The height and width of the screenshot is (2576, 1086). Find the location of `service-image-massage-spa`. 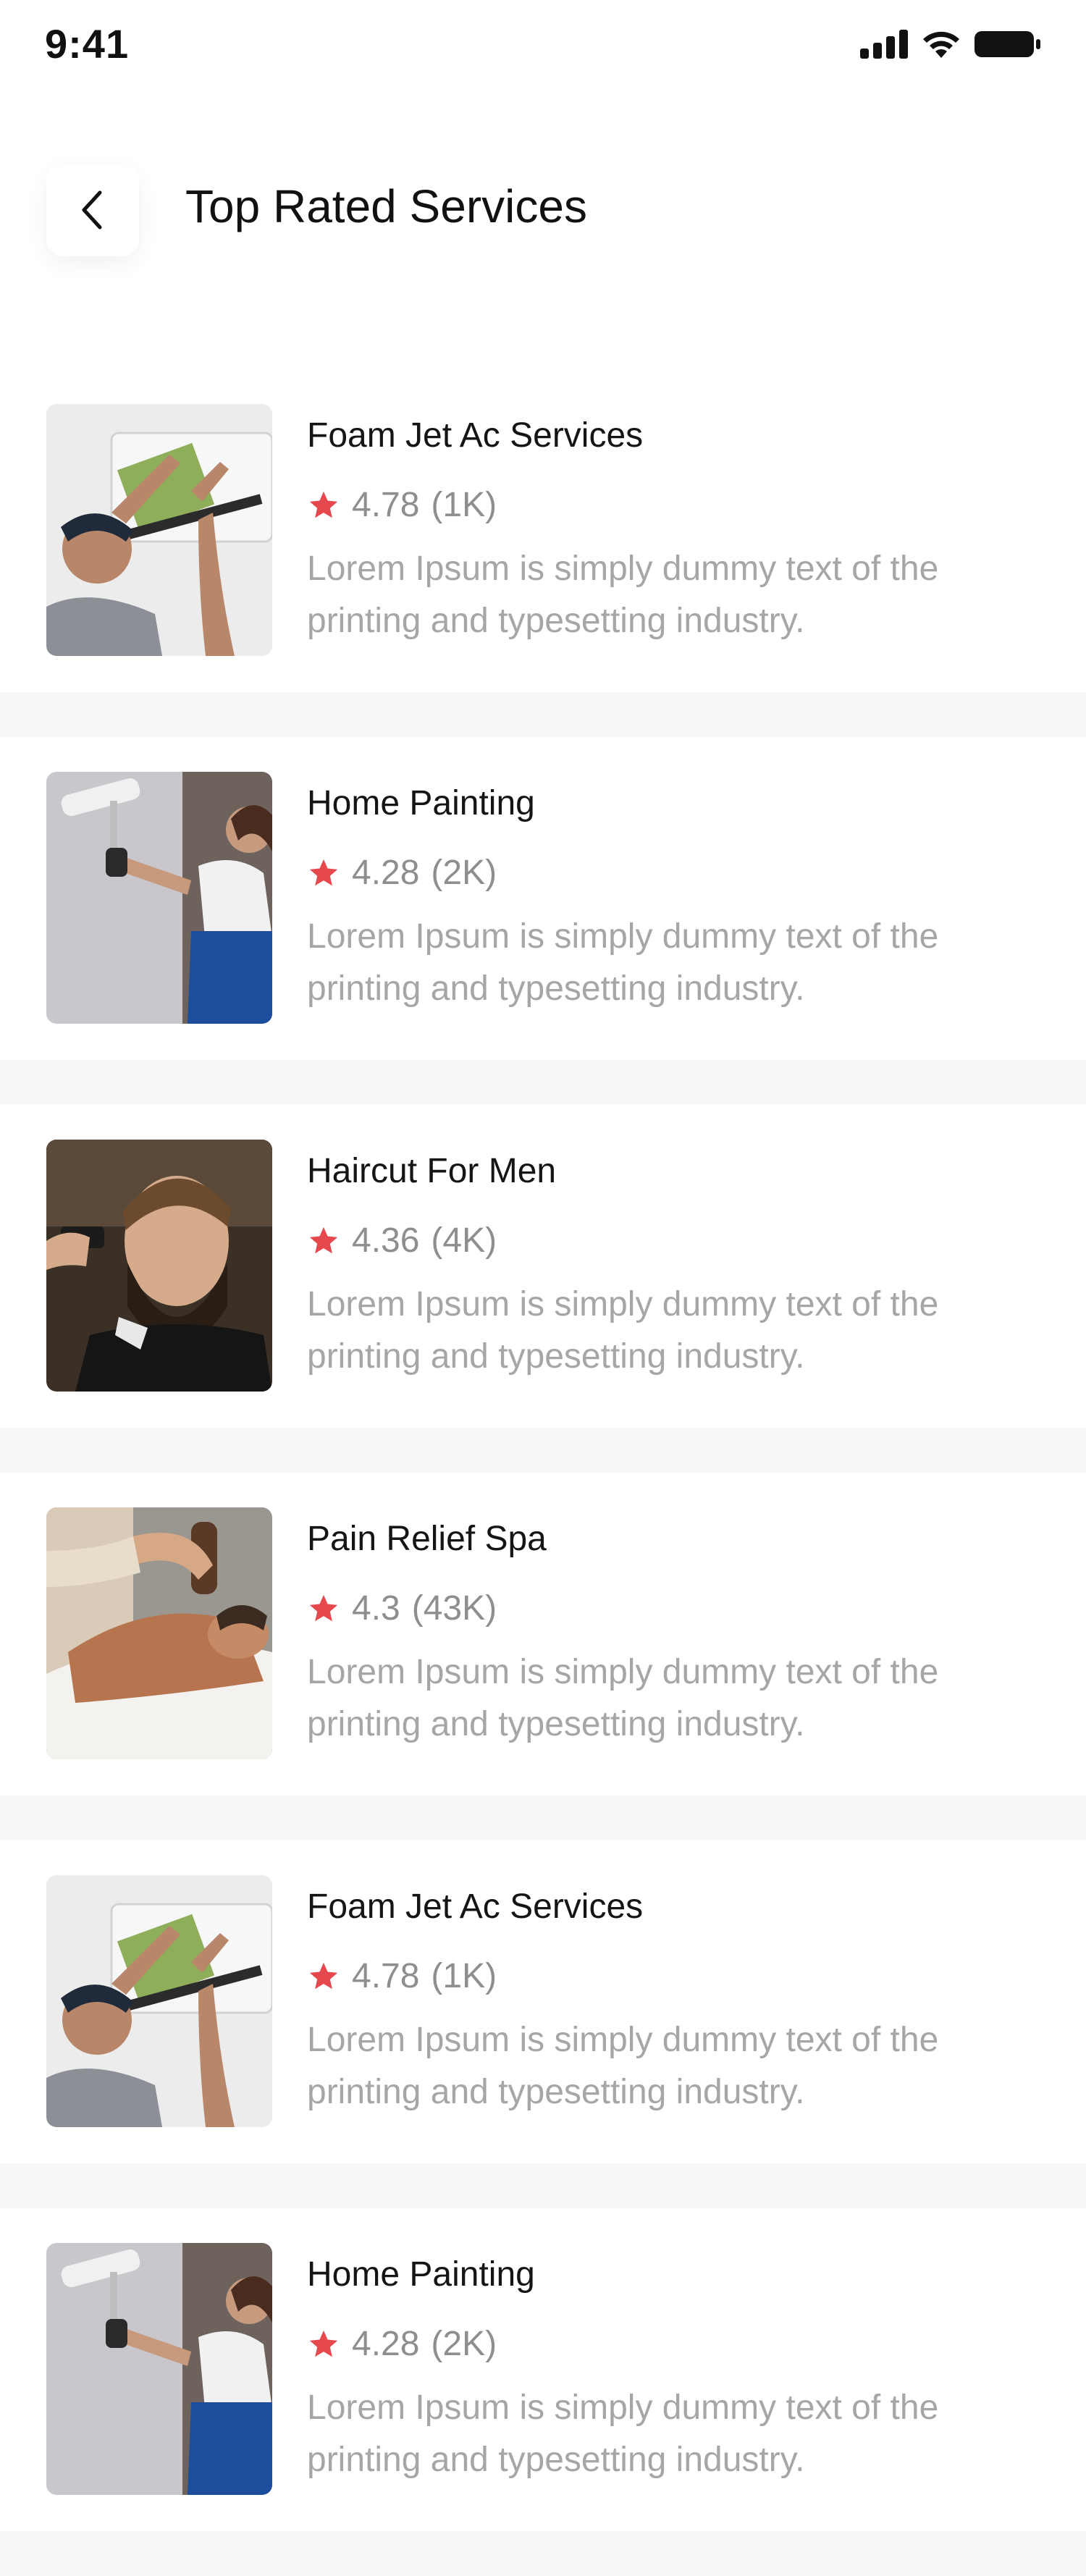

service-image-massage-spa is located at coordinates (159, 1633).